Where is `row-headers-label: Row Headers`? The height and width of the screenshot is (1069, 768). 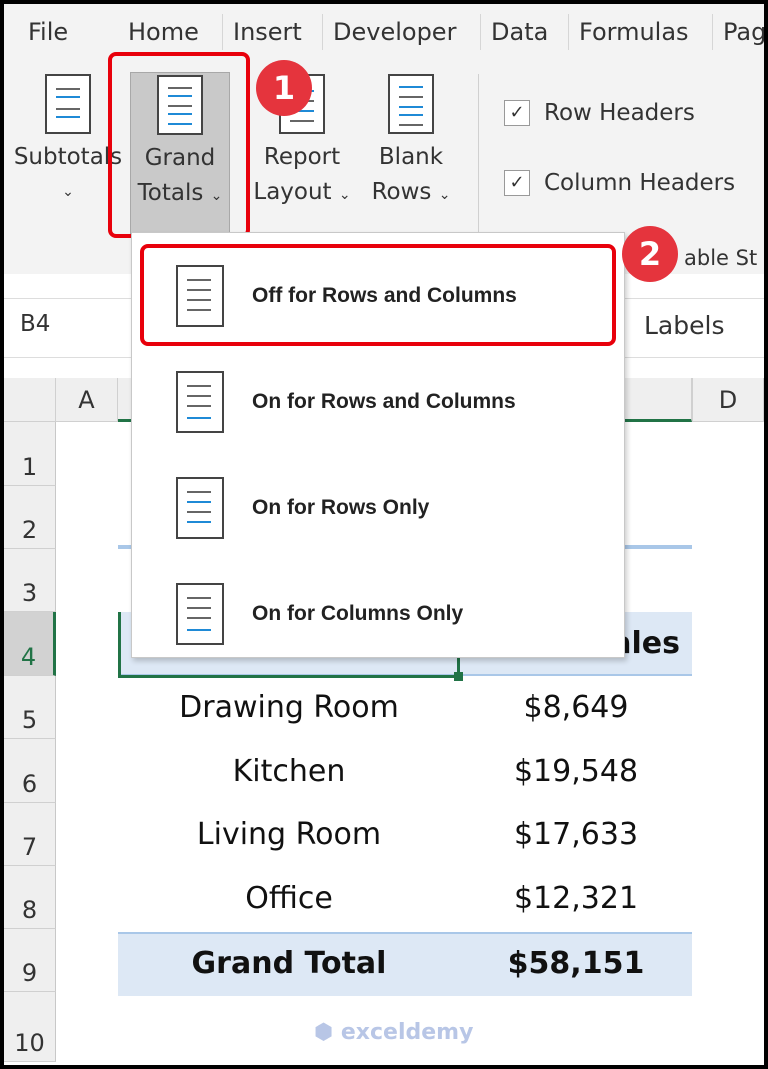
row-headers-label: Row Headers is located at coordinates (619, 113).